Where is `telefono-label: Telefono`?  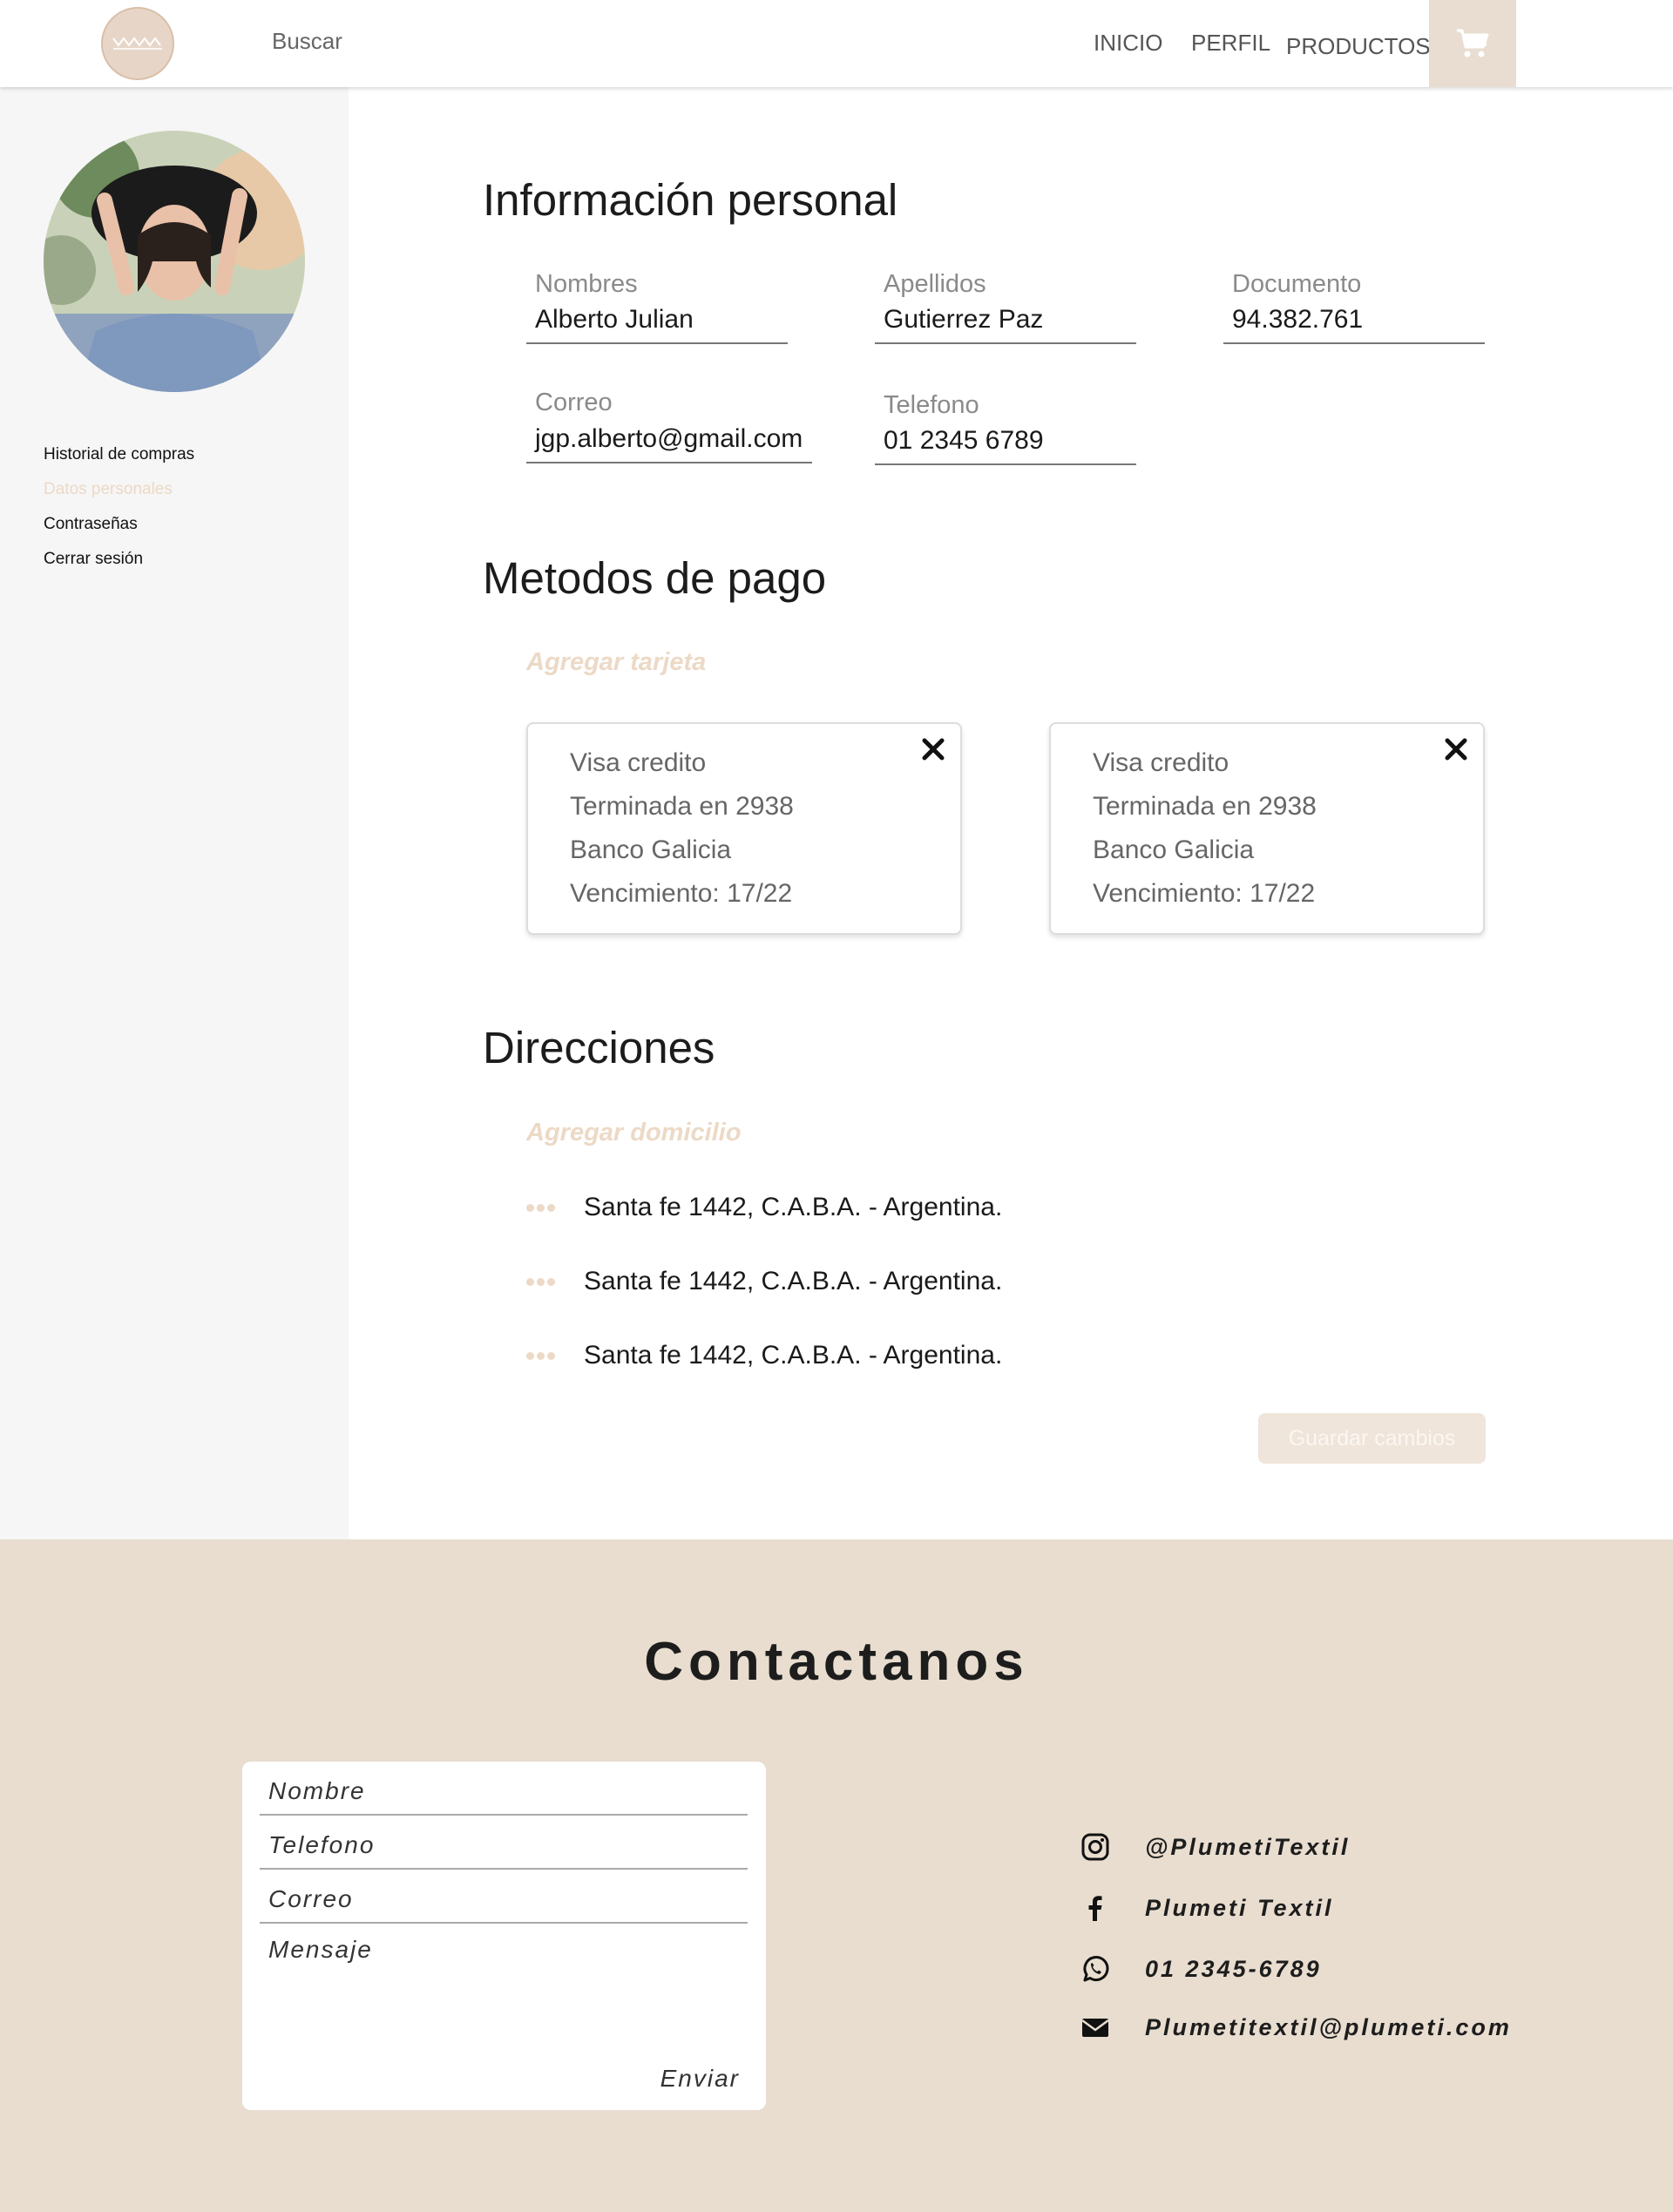
telefono-label: Telefono is located at coordinates (931, 405).